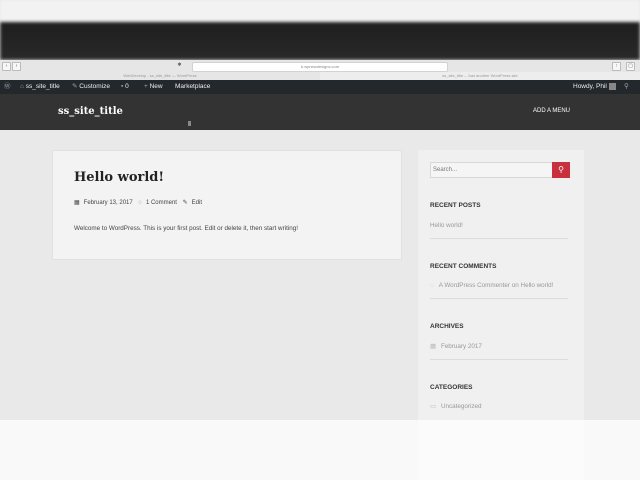 Image resolution: width=640 pixels, height=480 pixels. I want to click on search-button: ⚲, so click(561, 170).